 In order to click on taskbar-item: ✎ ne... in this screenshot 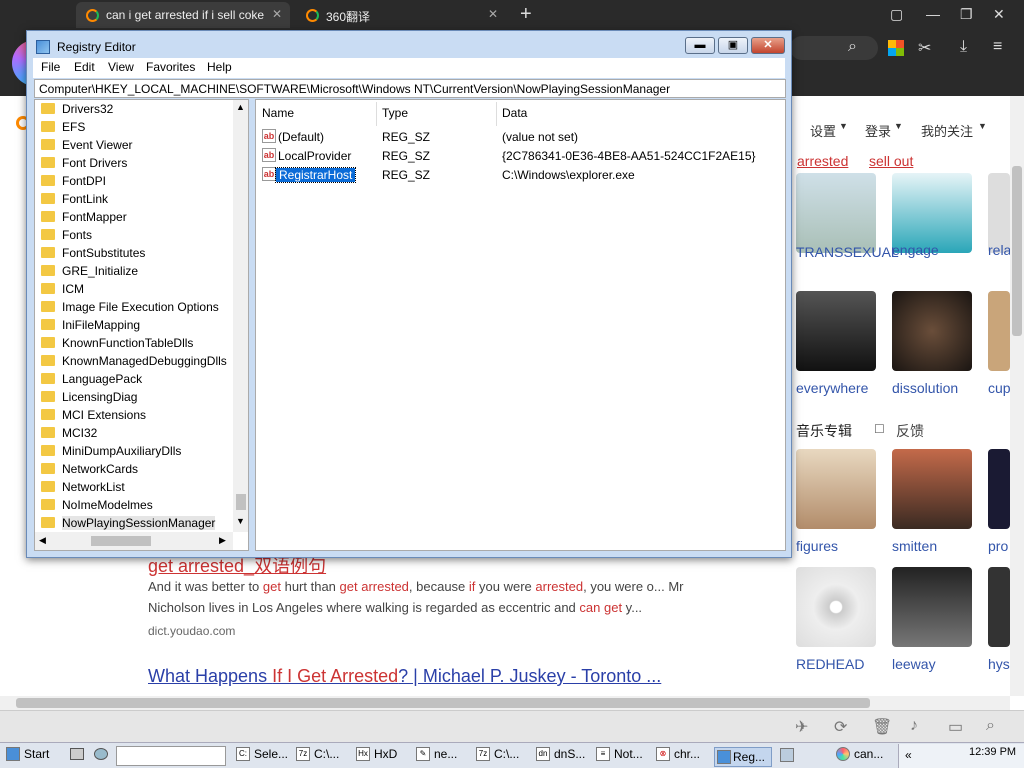, I will do `click(436, 757)`.